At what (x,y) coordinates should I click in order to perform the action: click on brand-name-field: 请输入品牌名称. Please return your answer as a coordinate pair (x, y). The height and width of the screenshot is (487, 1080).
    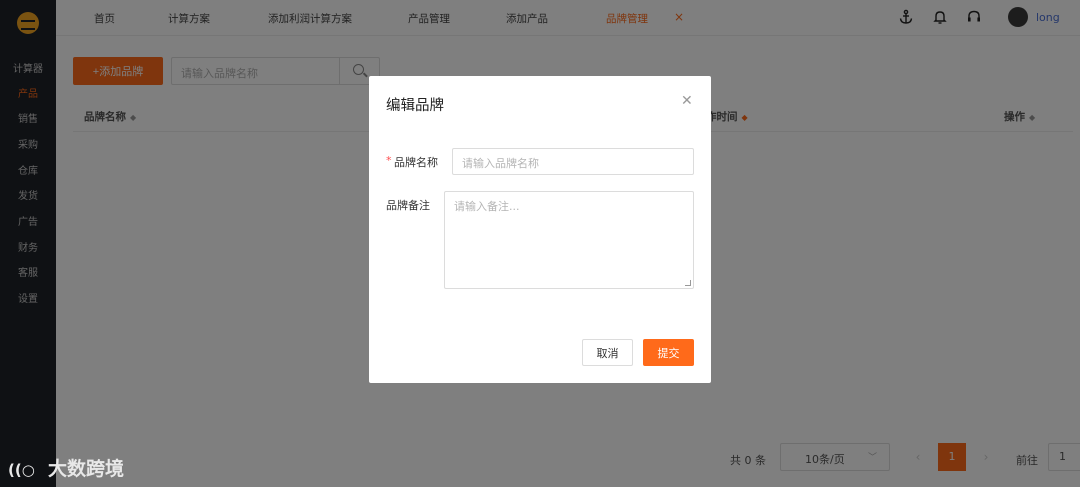
    Looking at the image, I should click on (573, 161).